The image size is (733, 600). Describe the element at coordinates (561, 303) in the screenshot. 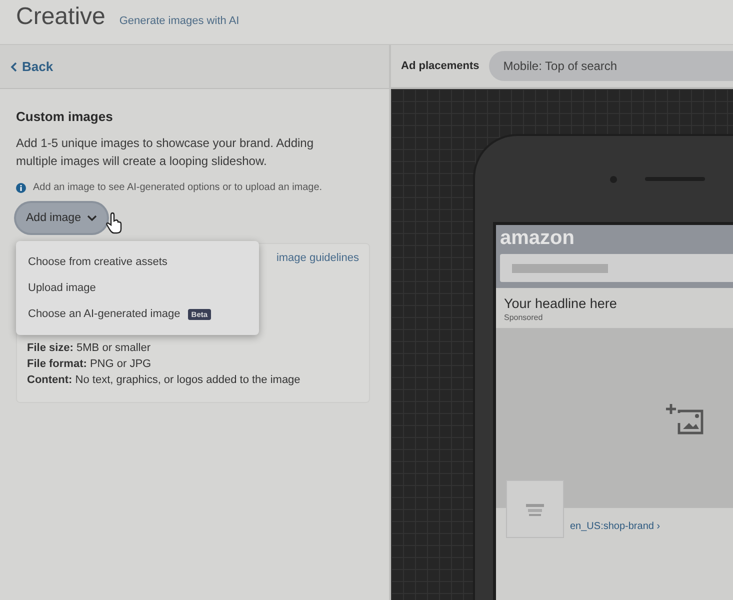

I see `ad-headline: Your headline here` at that location.